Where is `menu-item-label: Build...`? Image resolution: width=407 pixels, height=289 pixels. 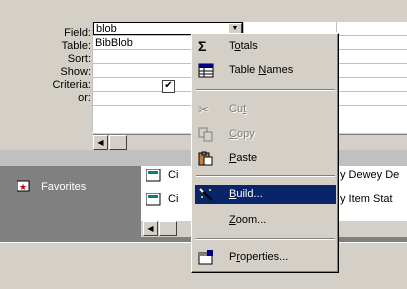 menu-item-label: Build... is located at coordinates (246, 194).